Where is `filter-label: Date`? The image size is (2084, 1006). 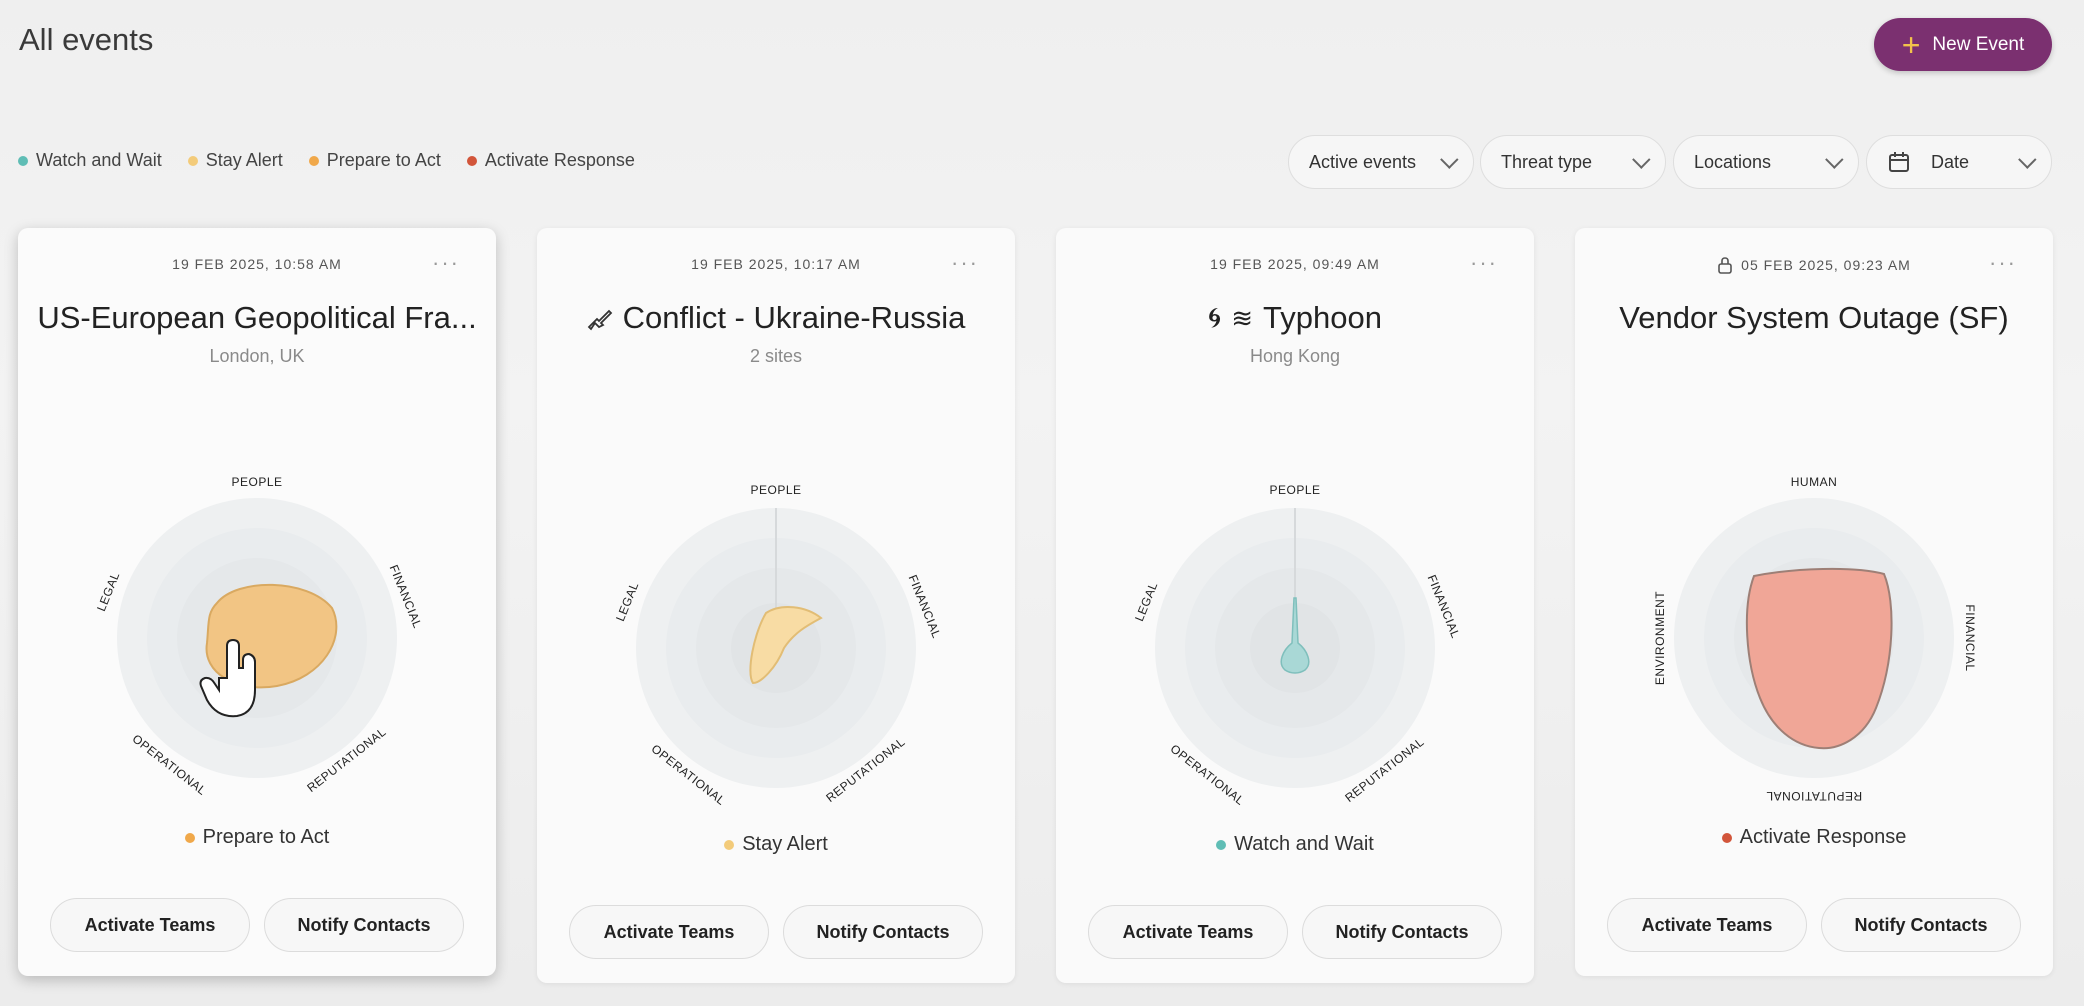
filter-label: Date is located at coordinates (1950, 161).